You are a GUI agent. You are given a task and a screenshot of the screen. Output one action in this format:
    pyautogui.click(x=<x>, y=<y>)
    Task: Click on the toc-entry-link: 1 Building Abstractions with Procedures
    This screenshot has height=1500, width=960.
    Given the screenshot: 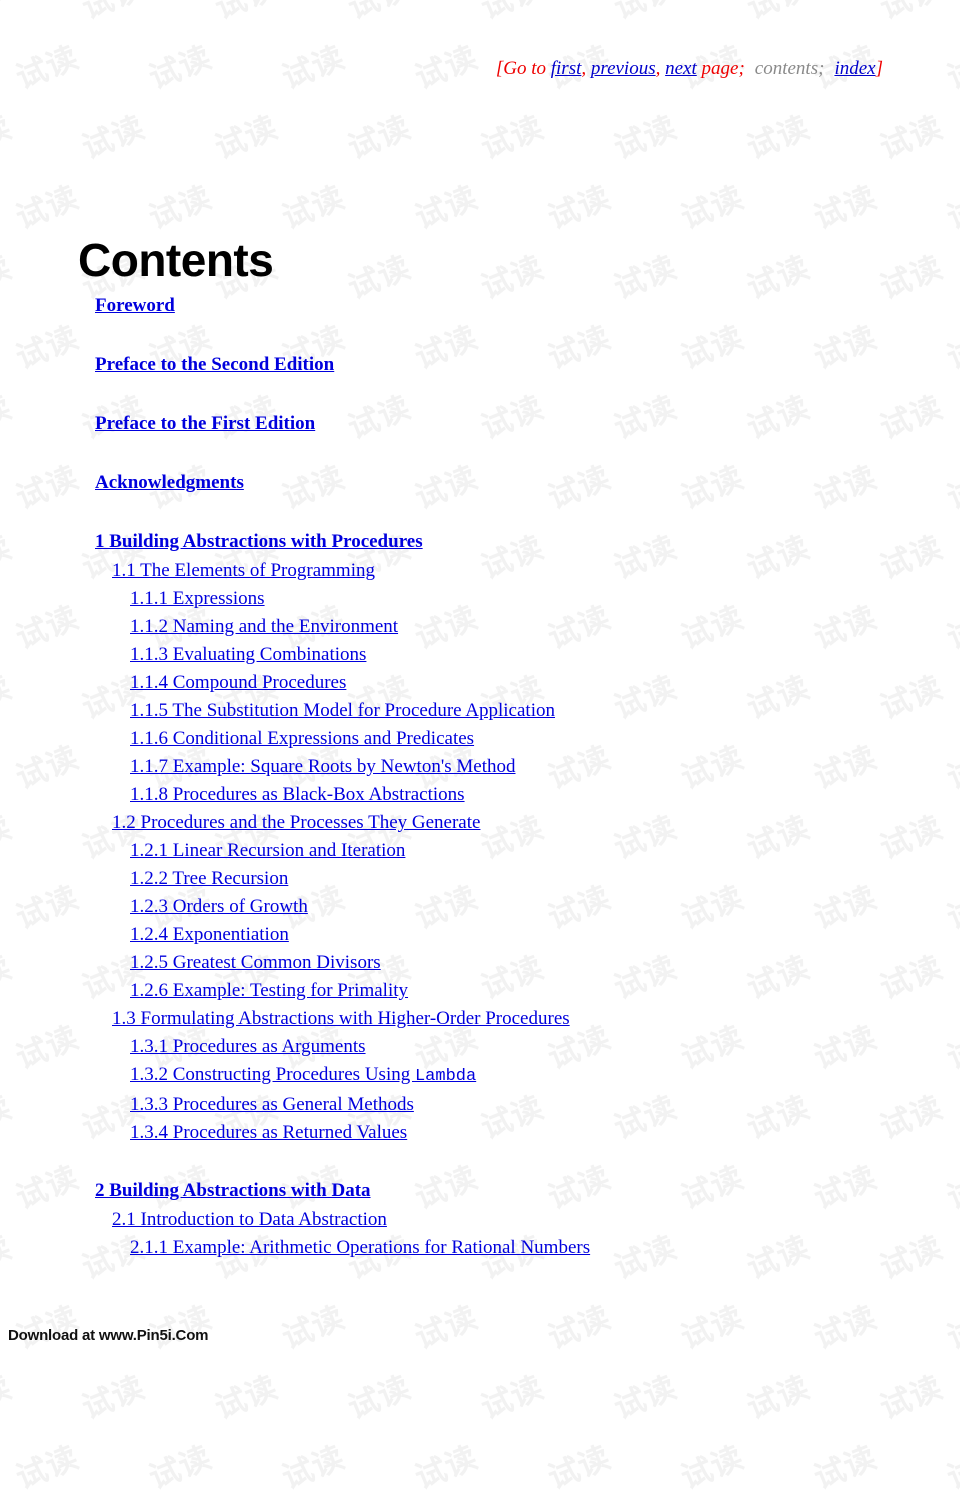 What is the action you would take?
    pyautogui.click(x=527, y=542)
    